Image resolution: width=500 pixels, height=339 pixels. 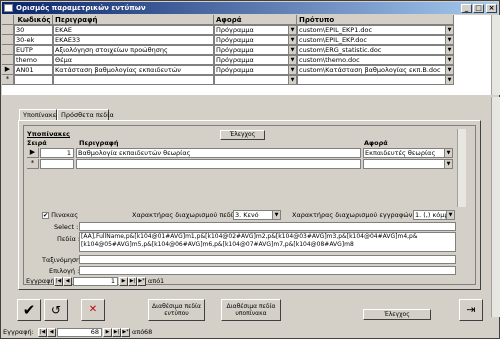 I want to click on template-cell: custom\EPIL_EKP1.doc ▼, so click(x=375, y=30).